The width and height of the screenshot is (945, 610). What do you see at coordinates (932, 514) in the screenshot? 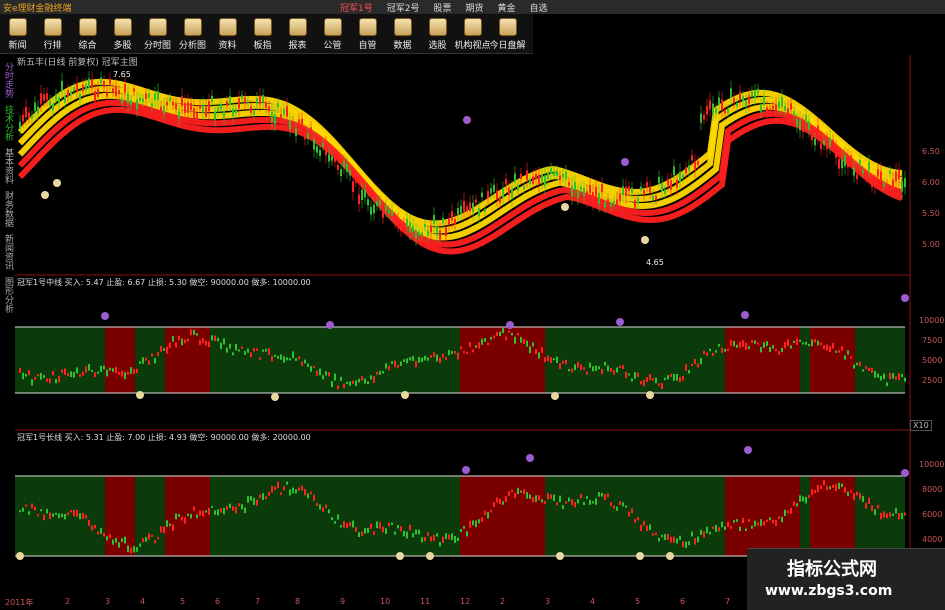
I see `long-y-tick: 6000` at bounding box center [932, 514].